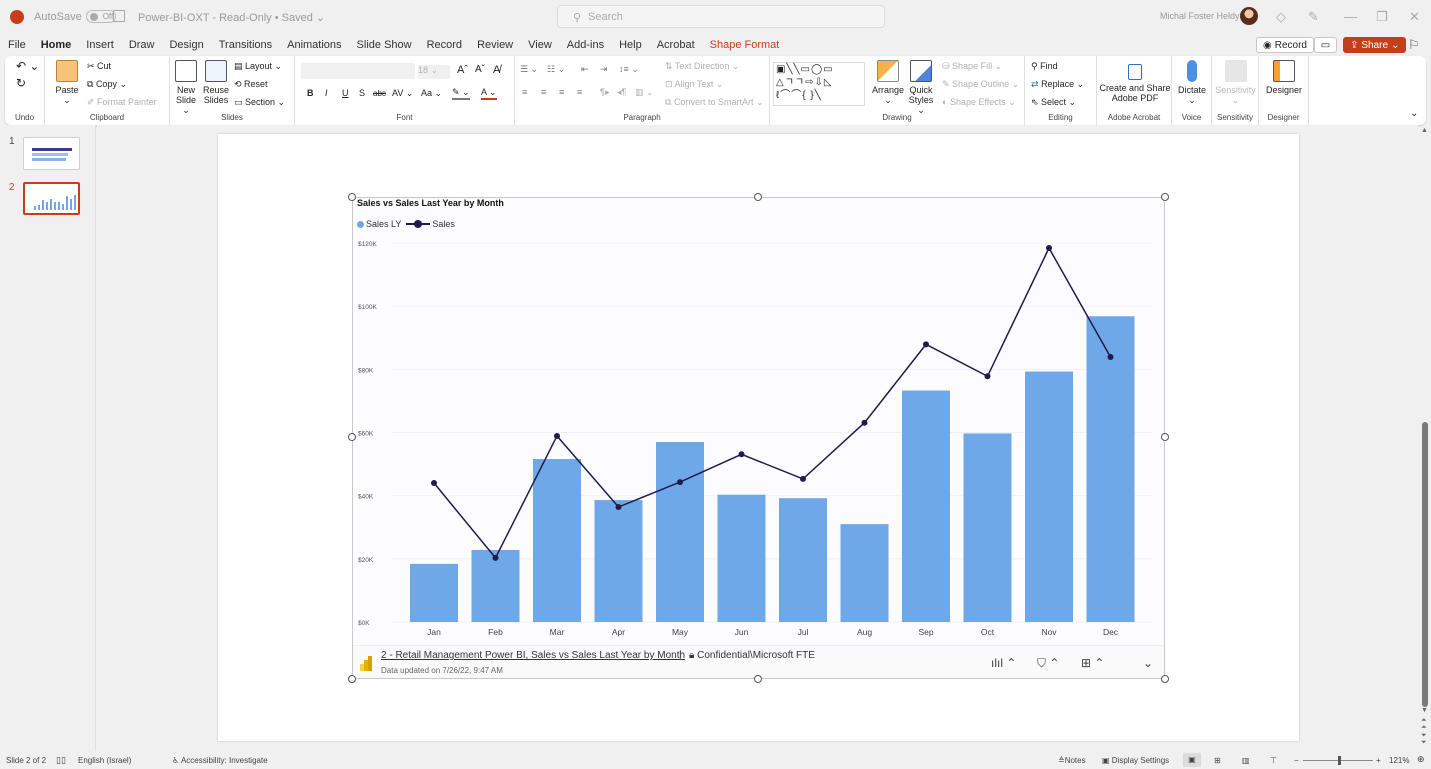 This screenshot has width=1431, height=769. What do you see at coordinates (979, 102) in the screenshot?
I see `shape-effects-button: ◐ Shape Effects ⌄` at bounding box center [979, 102].